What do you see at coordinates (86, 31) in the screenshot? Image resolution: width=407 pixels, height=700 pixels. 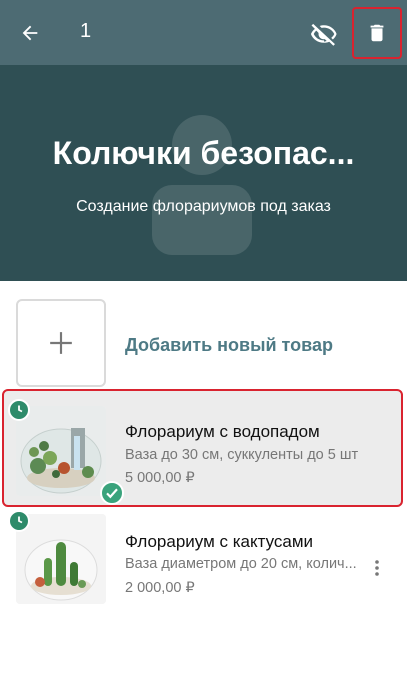 I see `selected-count: 1` at bounding box center [86, 31].